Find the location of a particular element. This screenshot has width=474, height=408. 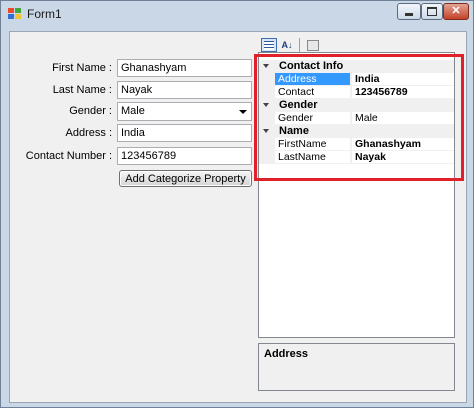

description-title: Address is located at coordinates (286, 354).